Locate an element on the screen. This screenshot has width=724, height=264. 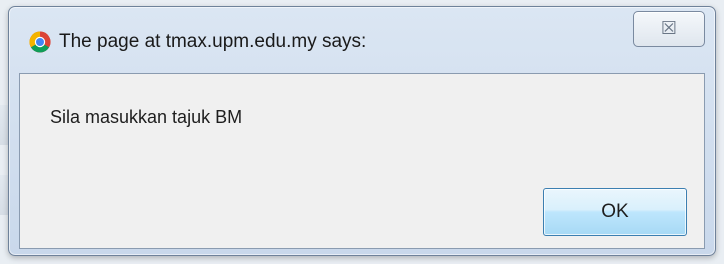
dialog-title: The page at tmax.upm.edu.my says: is located at coordinates (213, 41).